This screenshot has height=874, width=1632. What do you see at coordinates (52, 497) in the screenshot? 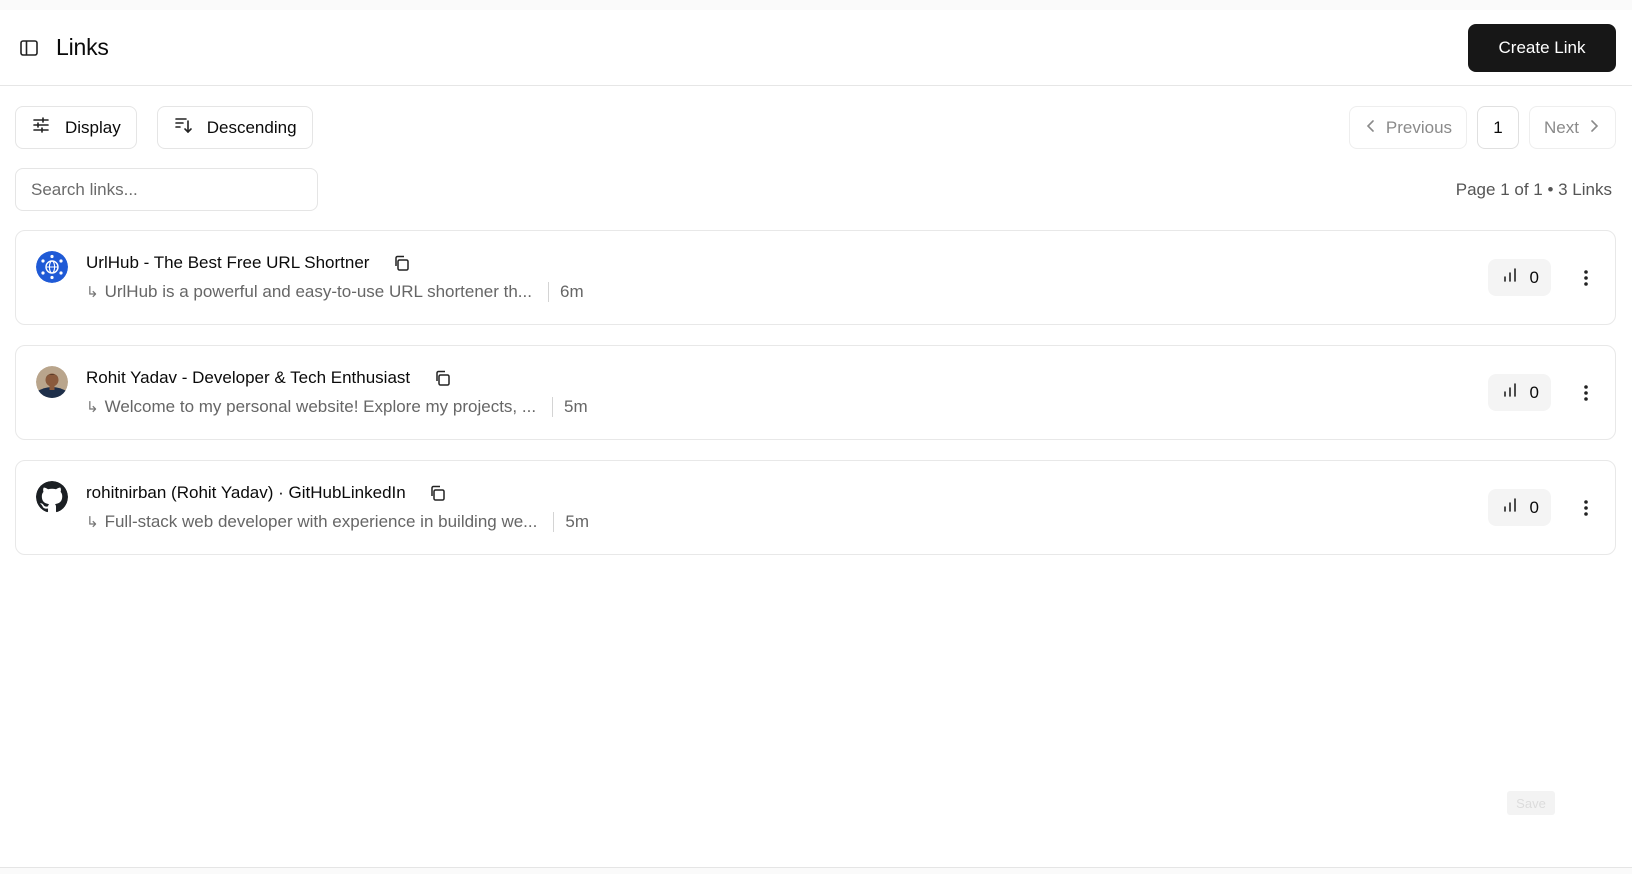
I see `github-icon` at bounding box center [52, 497].